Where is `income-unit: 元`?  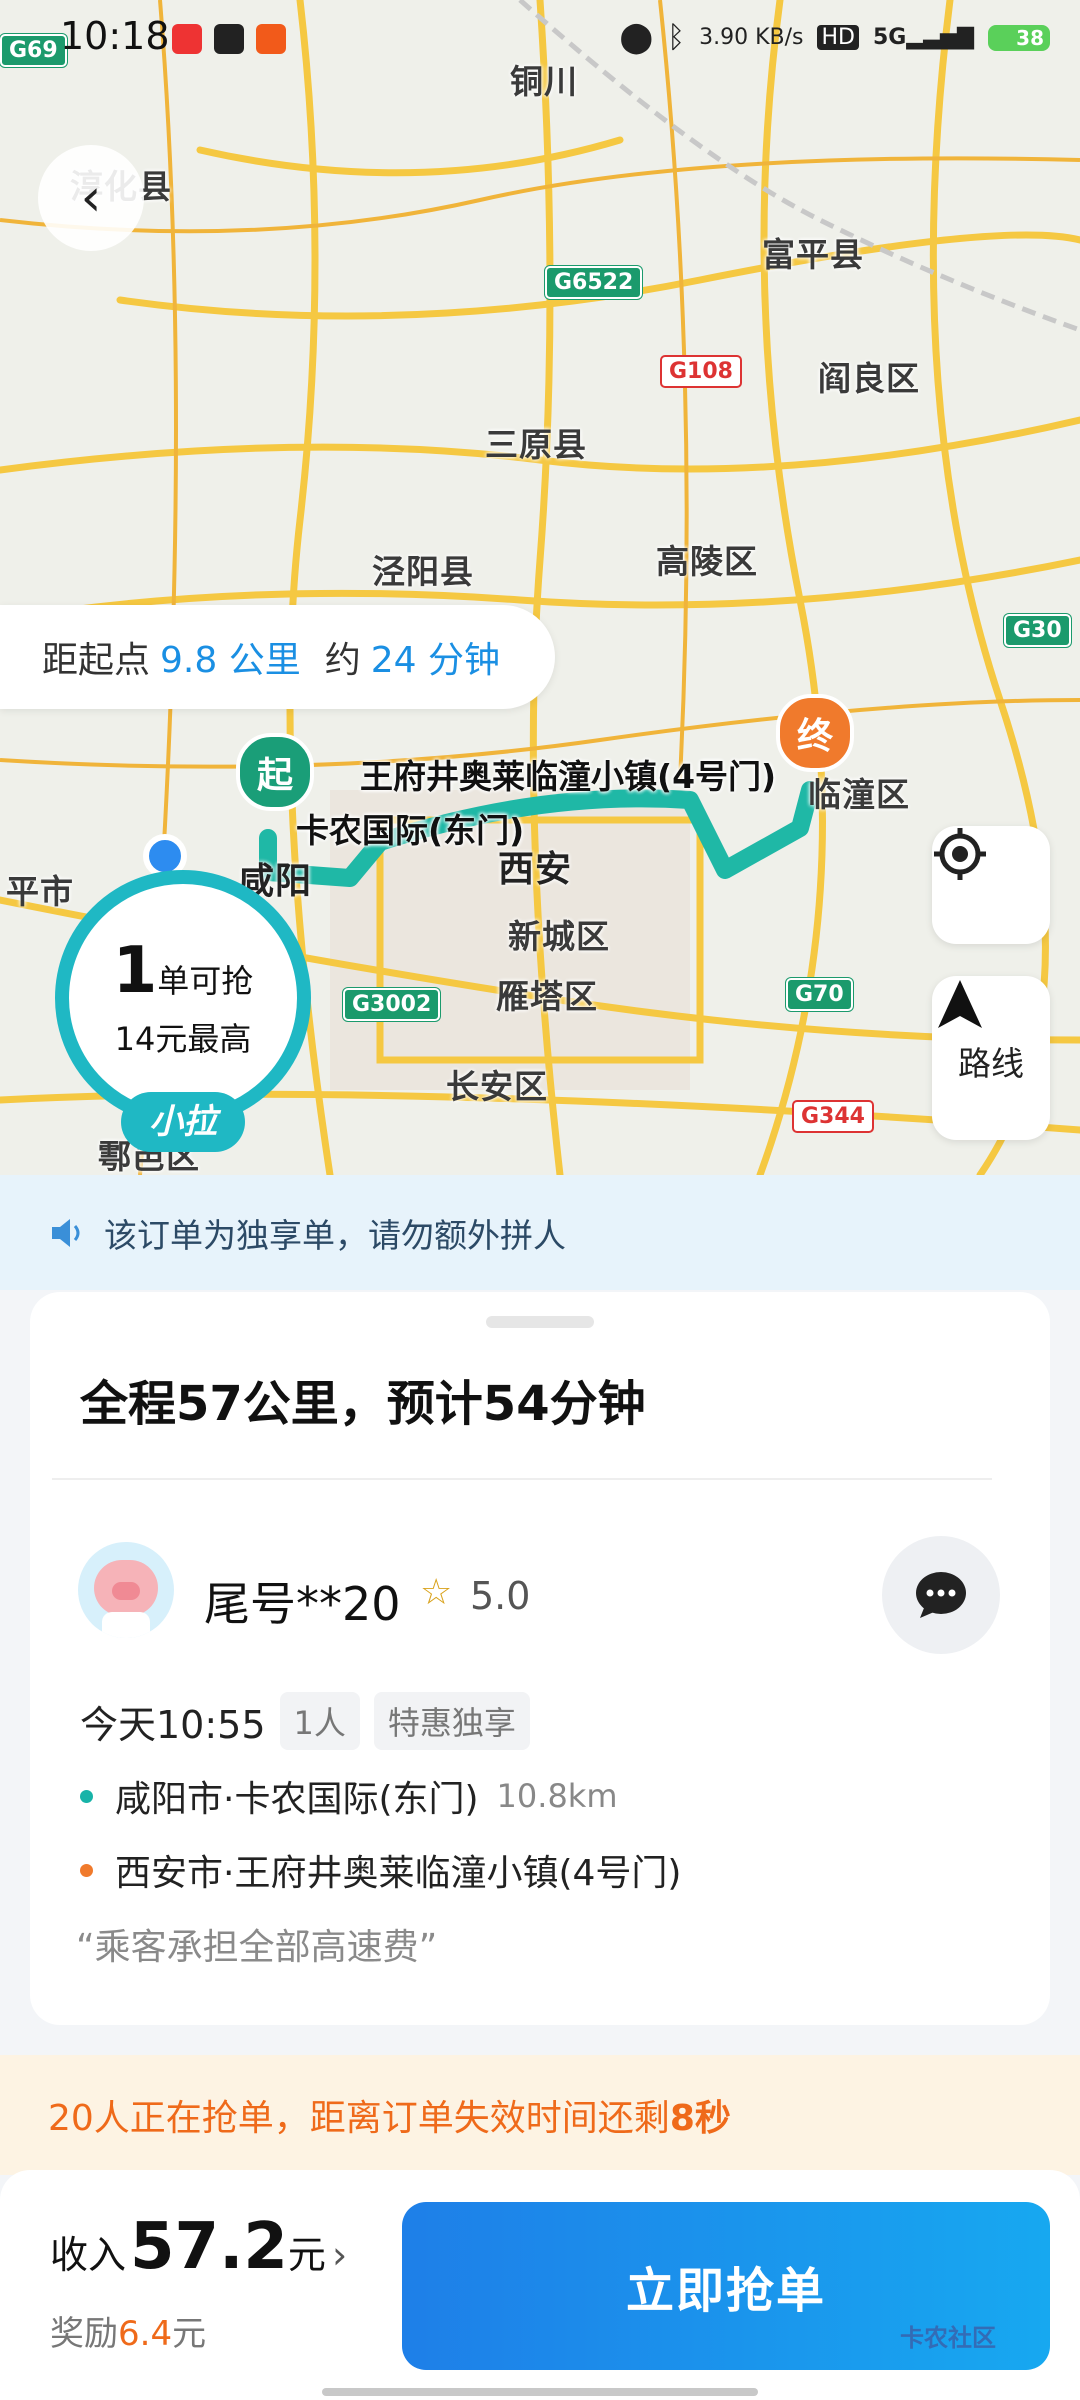 income-unit: 元 is located at coordinates (306, 2255).